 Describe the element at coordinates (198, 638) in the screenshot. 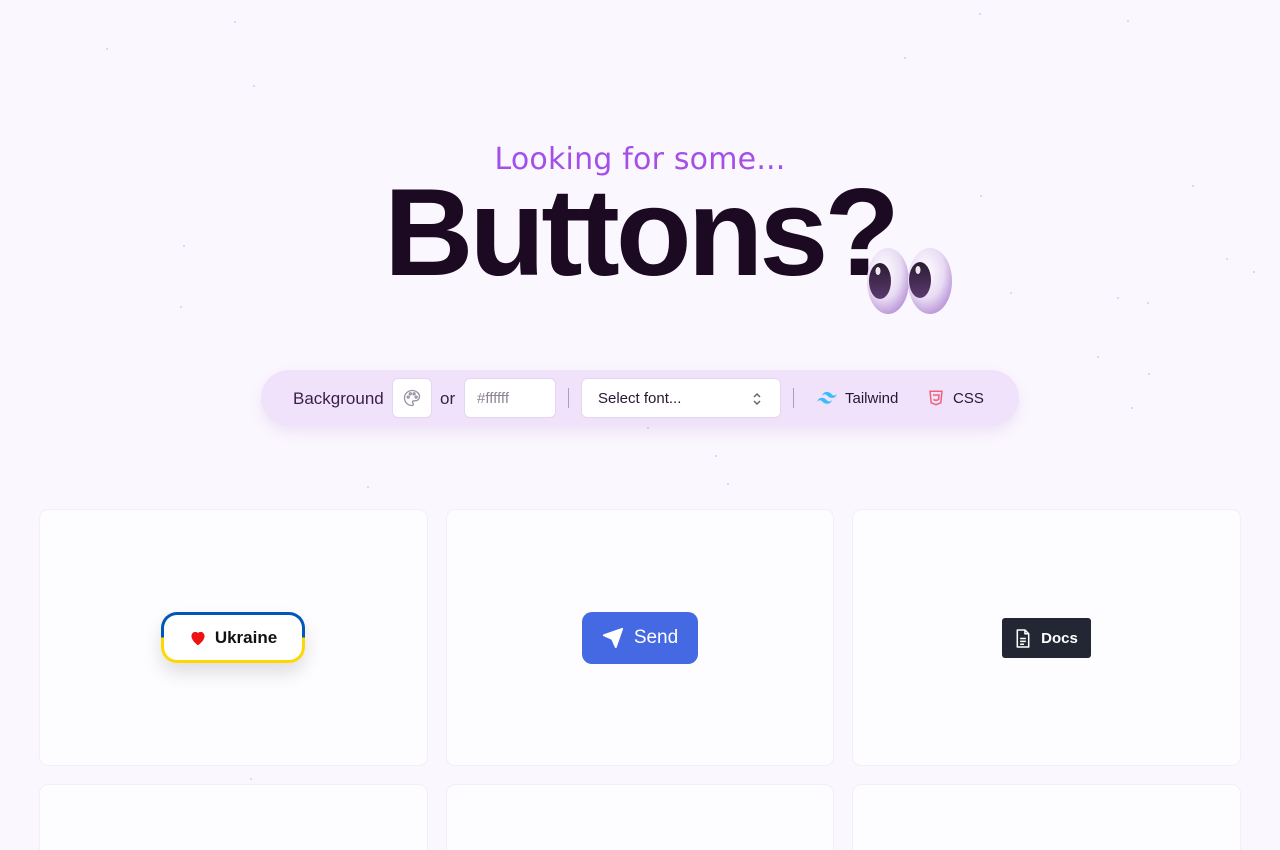

I see `heart-icon` at that location.